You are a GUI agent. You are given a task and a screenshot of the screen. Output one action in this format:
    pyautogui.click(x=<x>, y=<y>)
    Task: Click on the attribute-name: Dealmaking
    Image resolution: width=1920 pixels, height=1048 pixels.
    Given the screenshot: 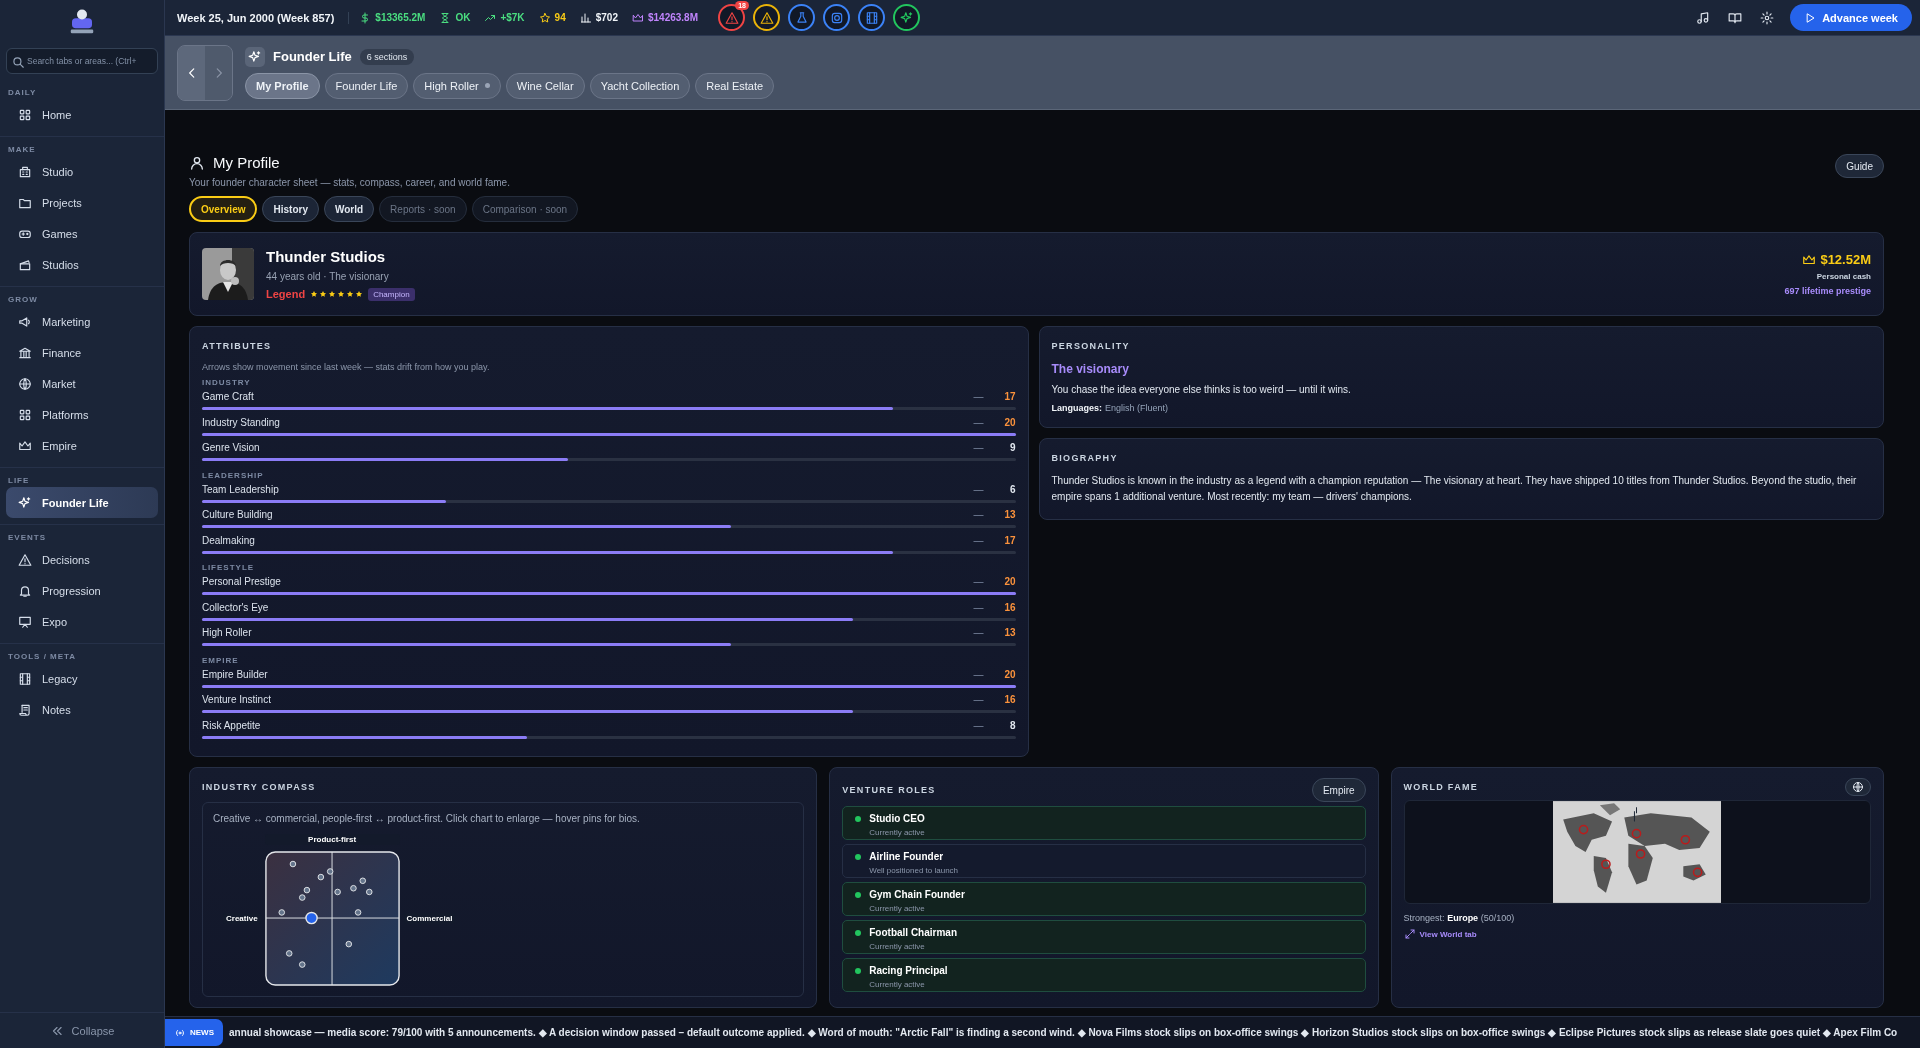 What is the action you would take?
    pyautogui.click(x=229, y=540)
    